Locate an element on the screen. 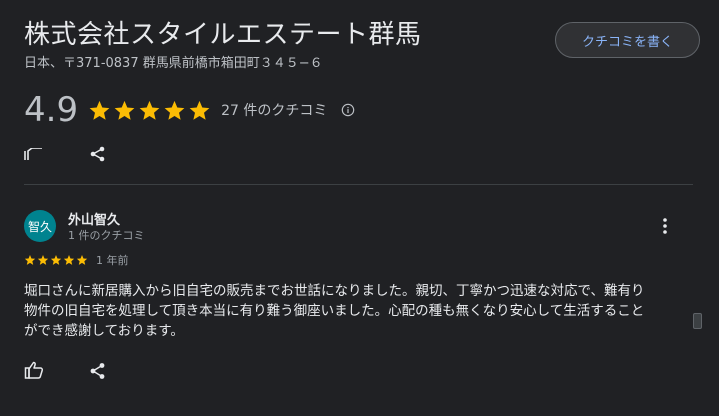  place-title: 株式会社スタイルエステート群馬 is located at coordinates (223, 35).